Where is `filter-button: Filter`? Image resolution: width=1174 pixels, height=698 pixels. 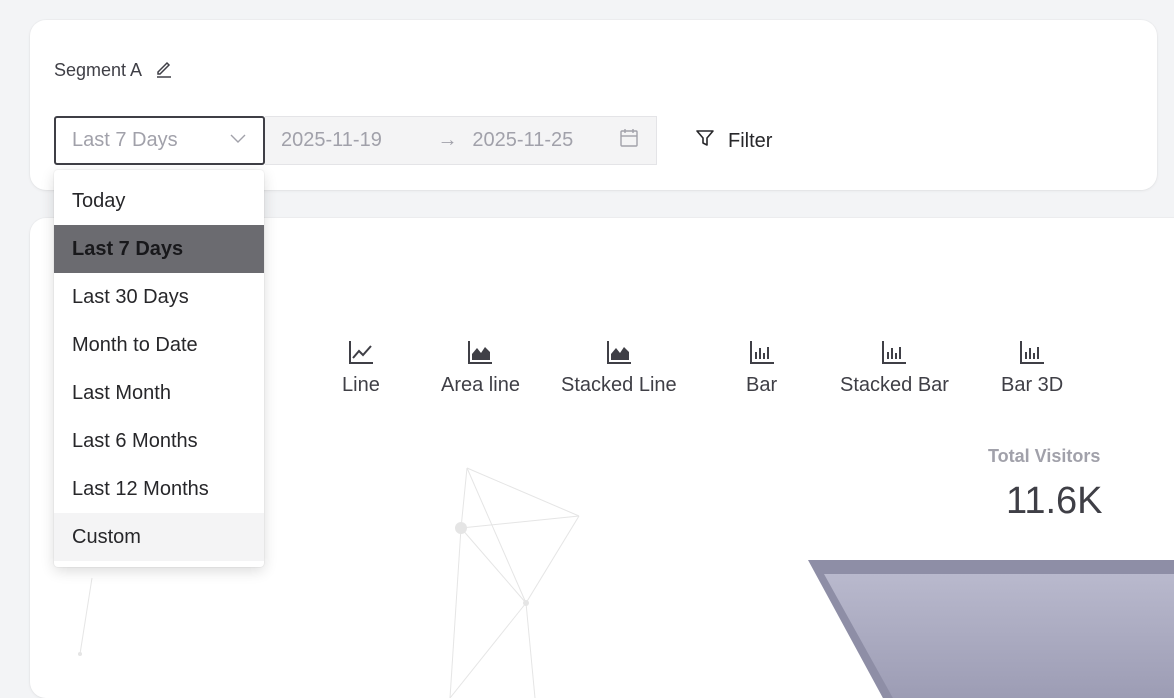 filter-button: Filter is located at coordinates (733, 141).